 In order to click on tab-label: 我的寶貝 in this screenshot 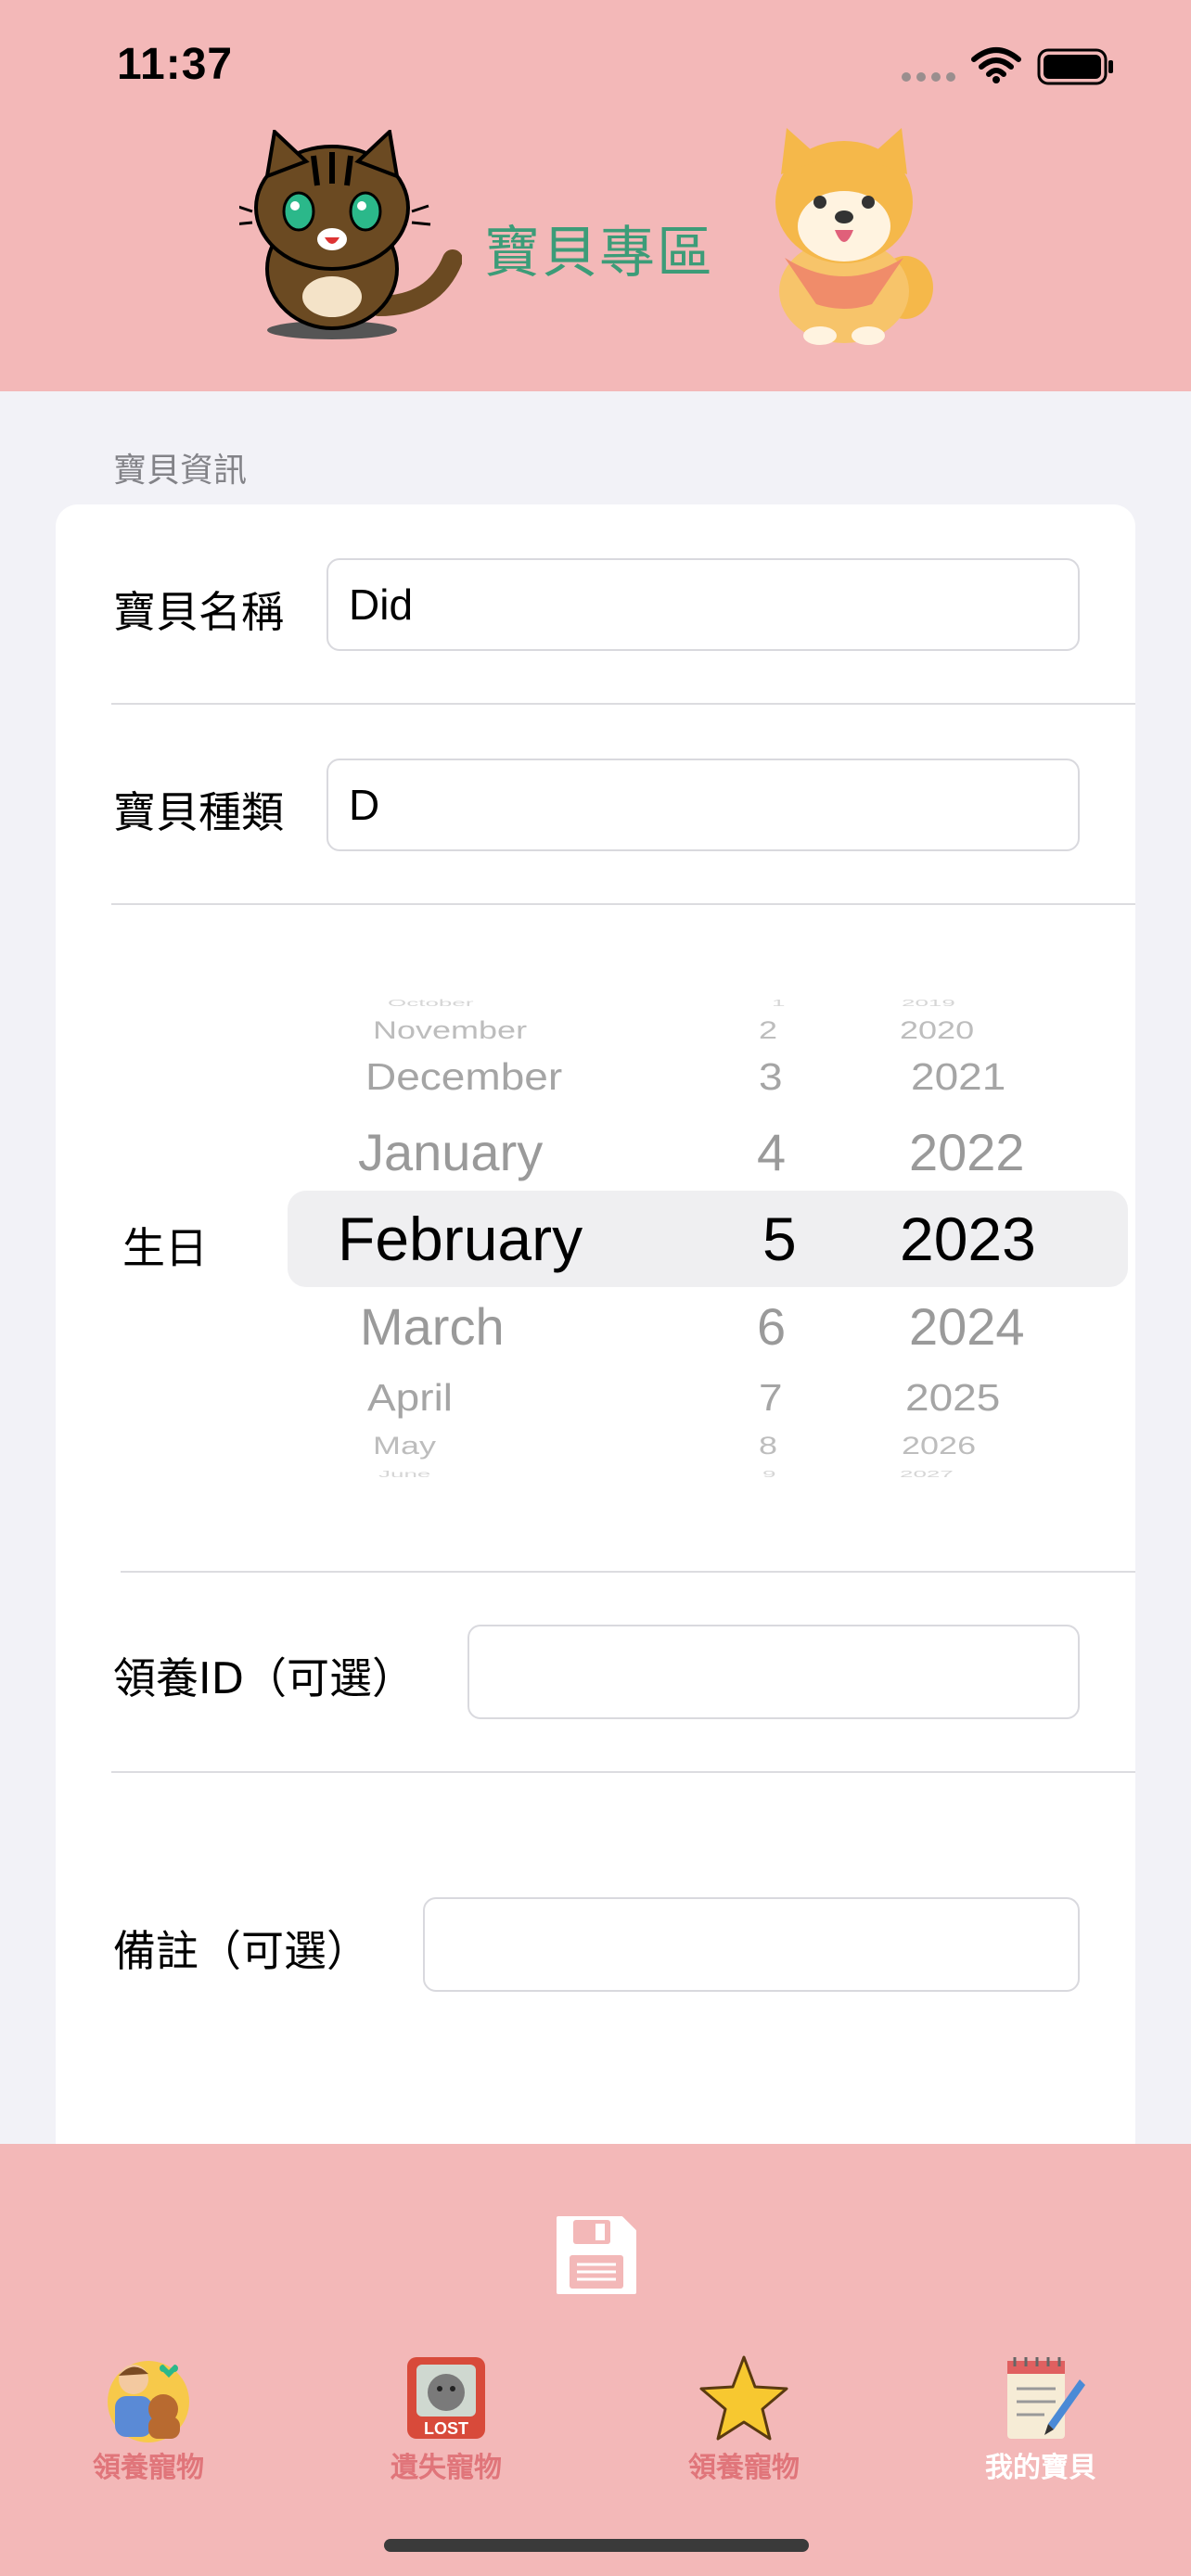, I will do `click(1040, 2468)`.